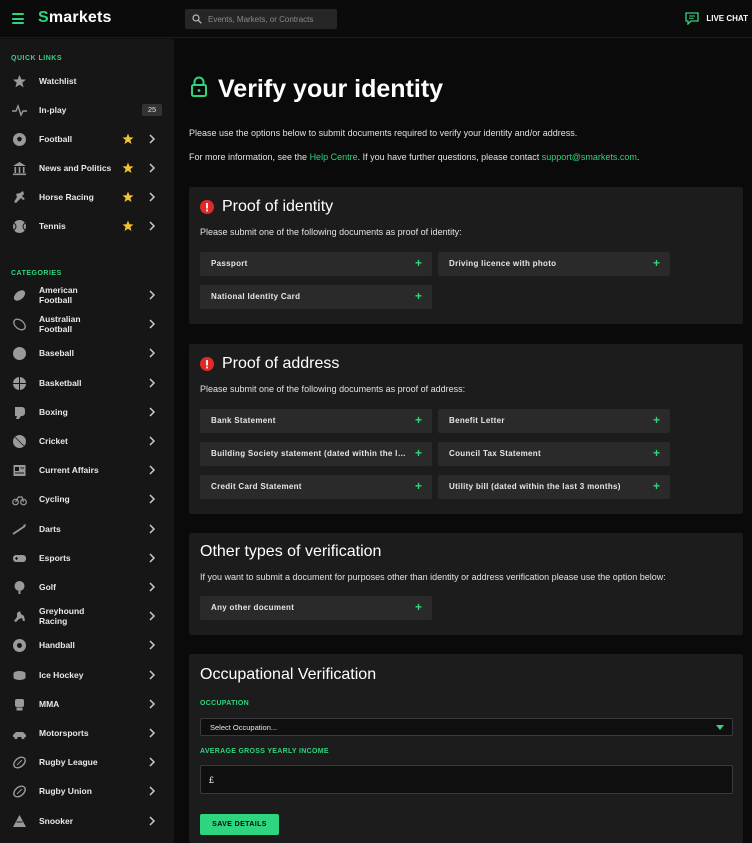 This screenshot has width=752, height=843. What do you see at coordinates (716, 18) in the screenshot?
I see `live-chat-button: LIVE CHAT` at bounding box center [716, 18].